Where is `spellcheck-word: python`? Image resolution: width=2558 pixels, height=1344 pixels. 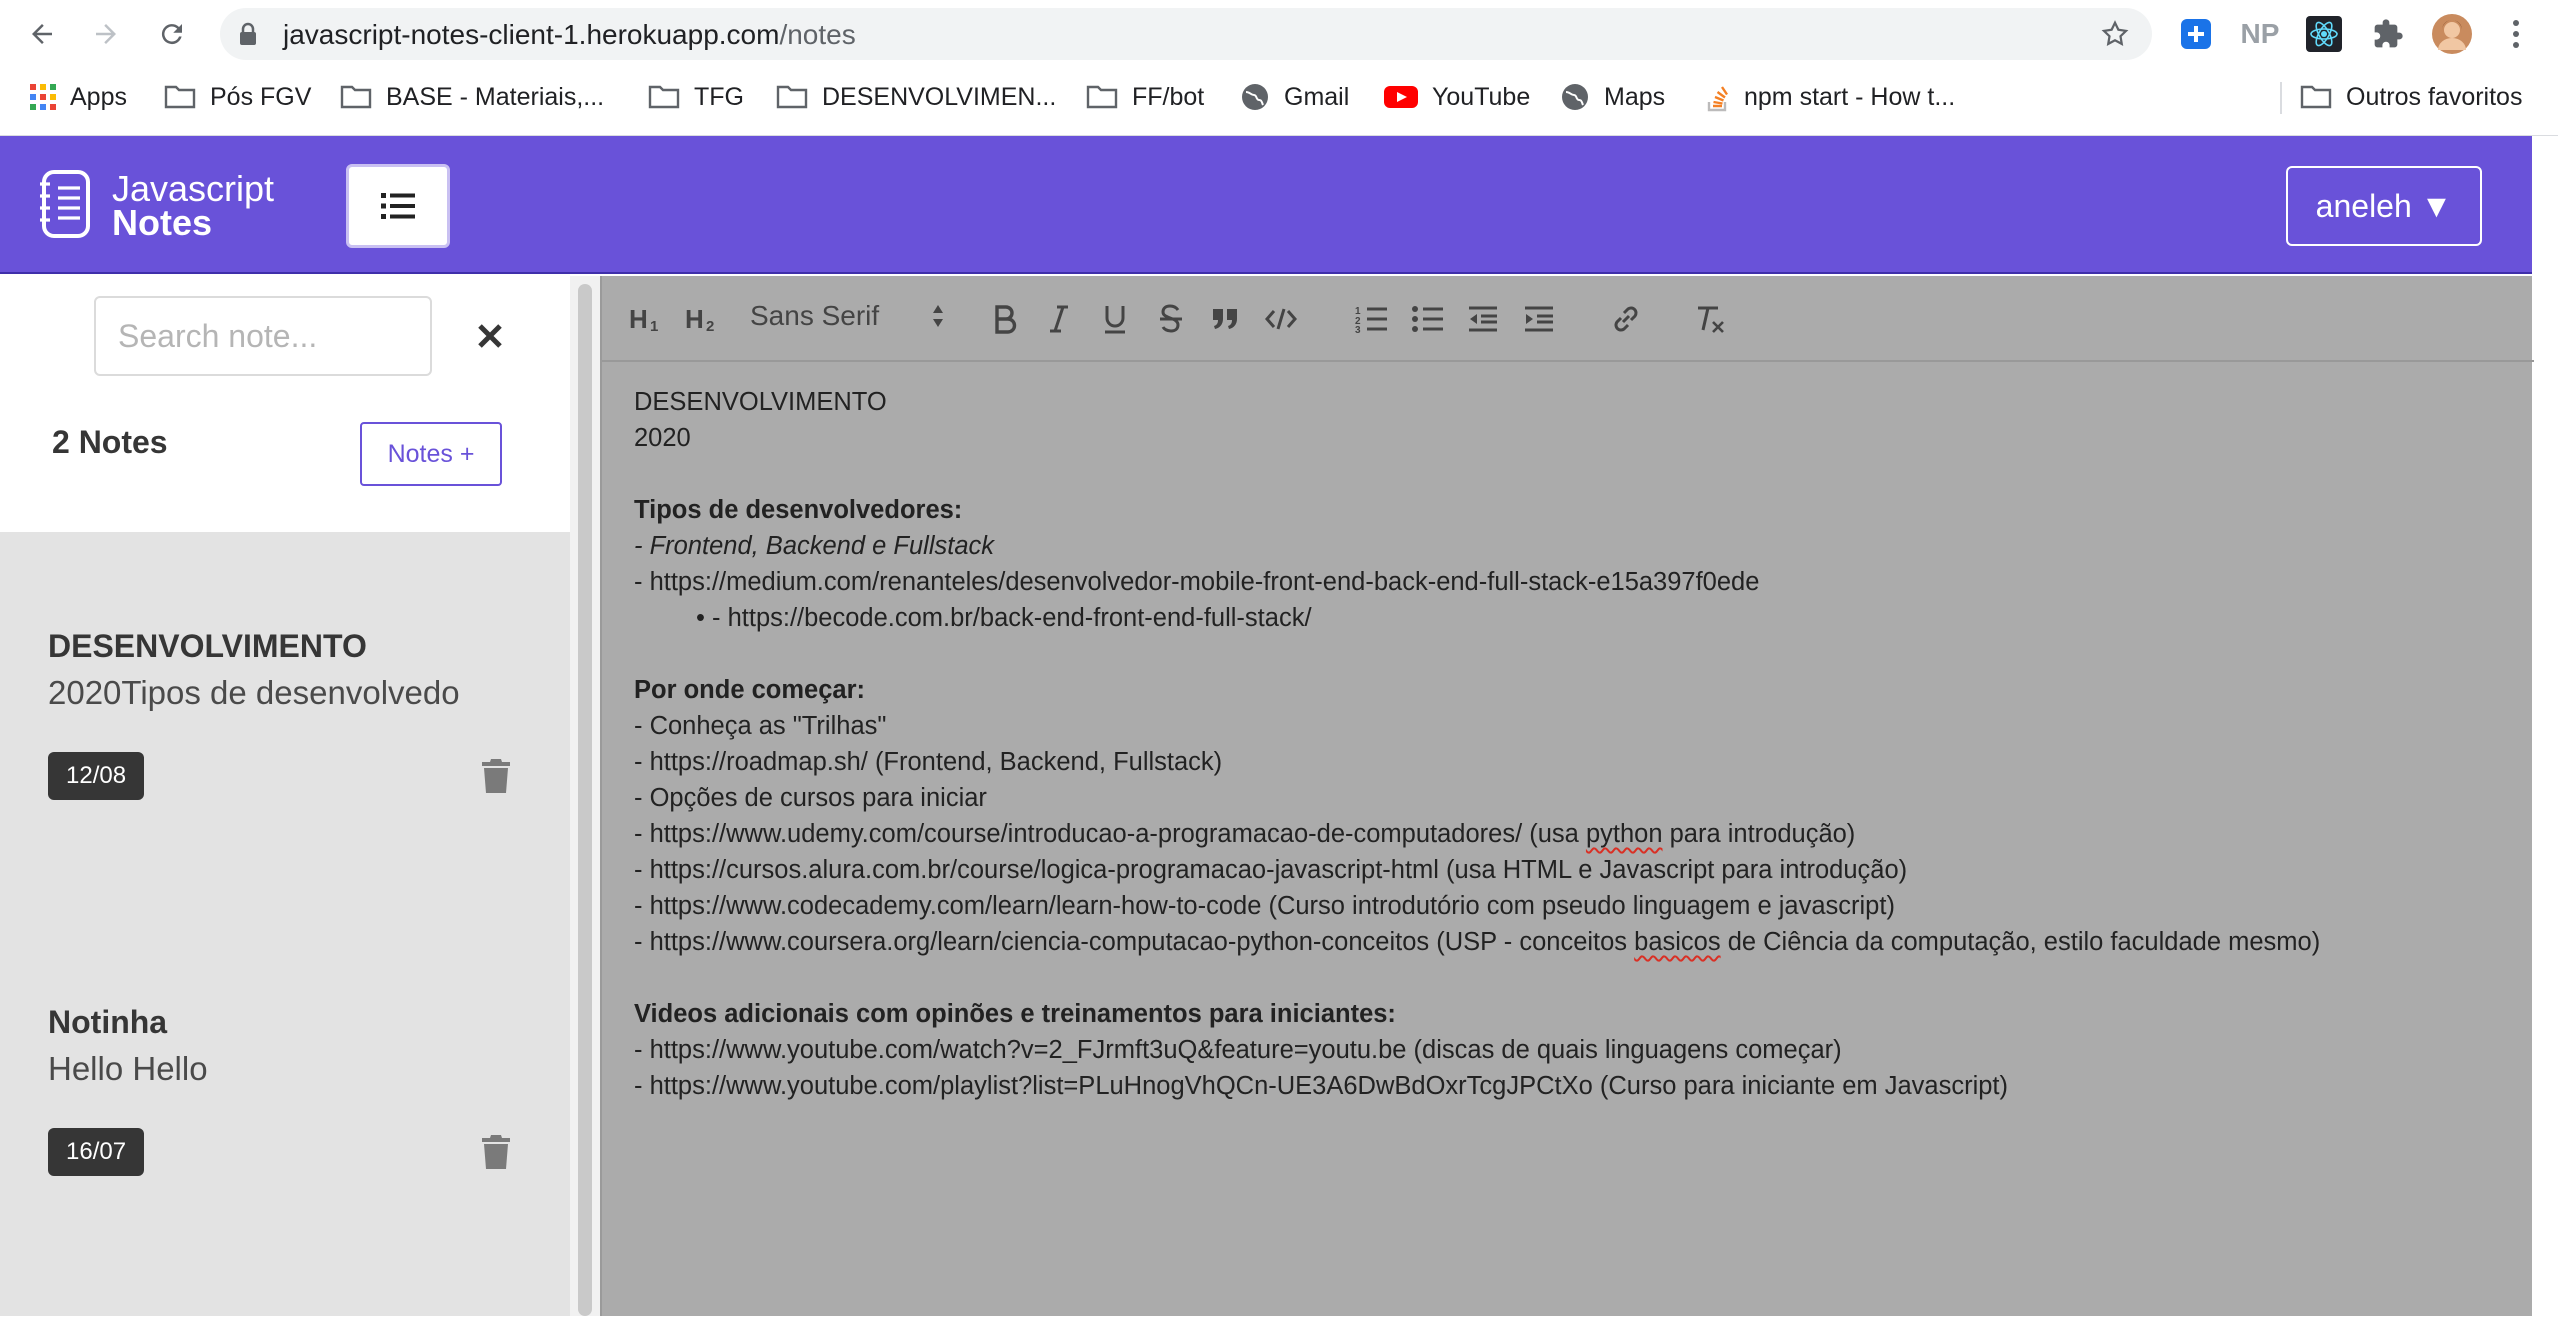 spellcheck-word: python is located at coordinates (1624, 834).